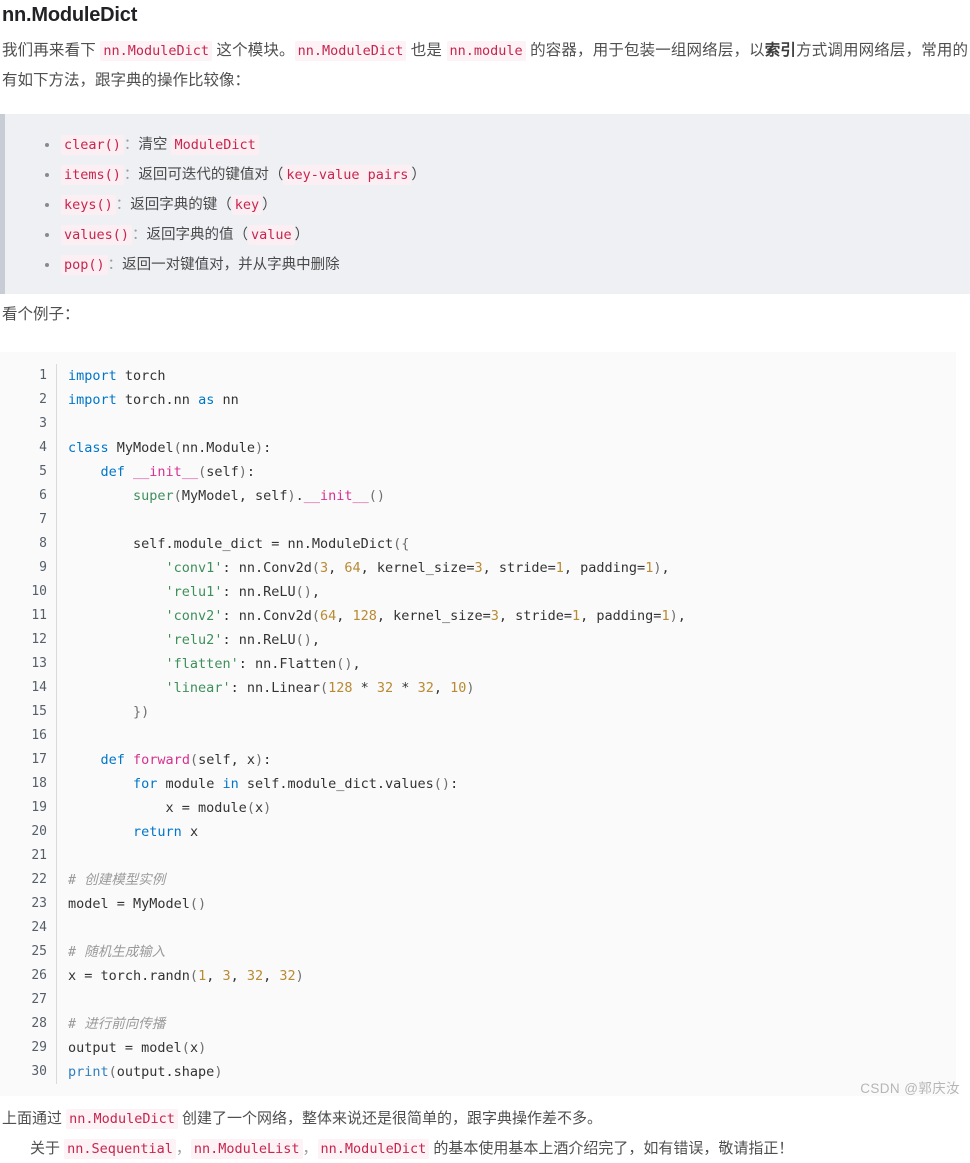  What do you see at coordinates (478, 712) in the screenshot?
I see `code-line: 15 })` at bounding box center [478, 712].